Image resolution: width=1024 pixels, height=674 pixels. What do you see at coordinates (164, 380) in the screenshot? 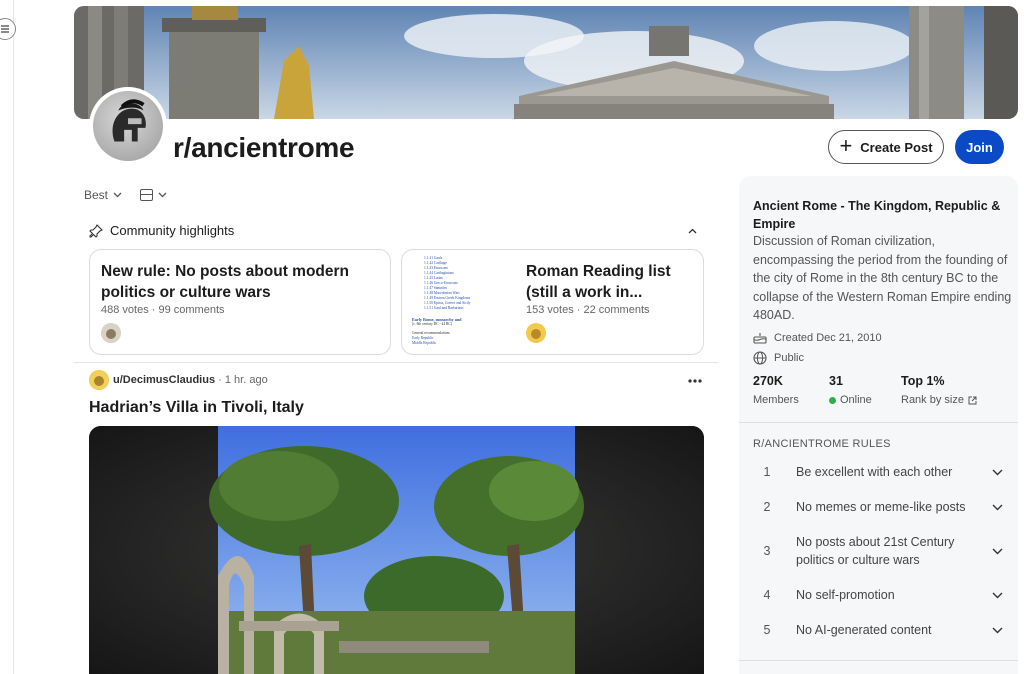
I see `post-author-link: u/DecimusClaudius` at bounding box center [164, 380].